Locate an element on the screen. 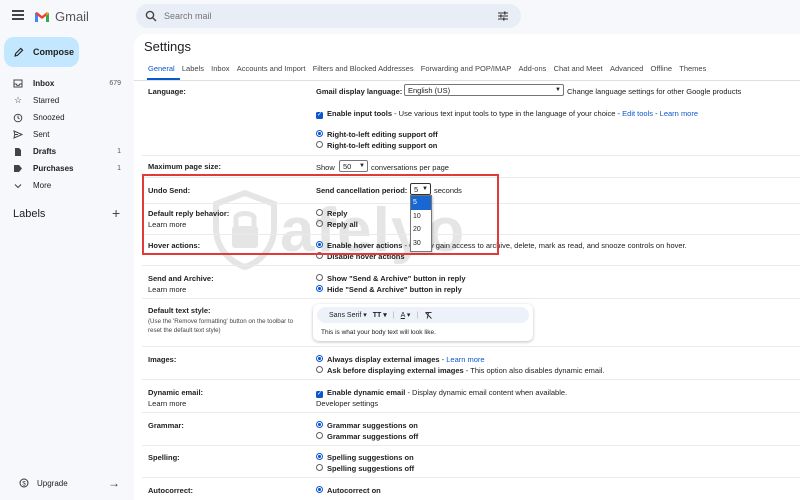  ask-before-radio is located at coordinates (319, 370).